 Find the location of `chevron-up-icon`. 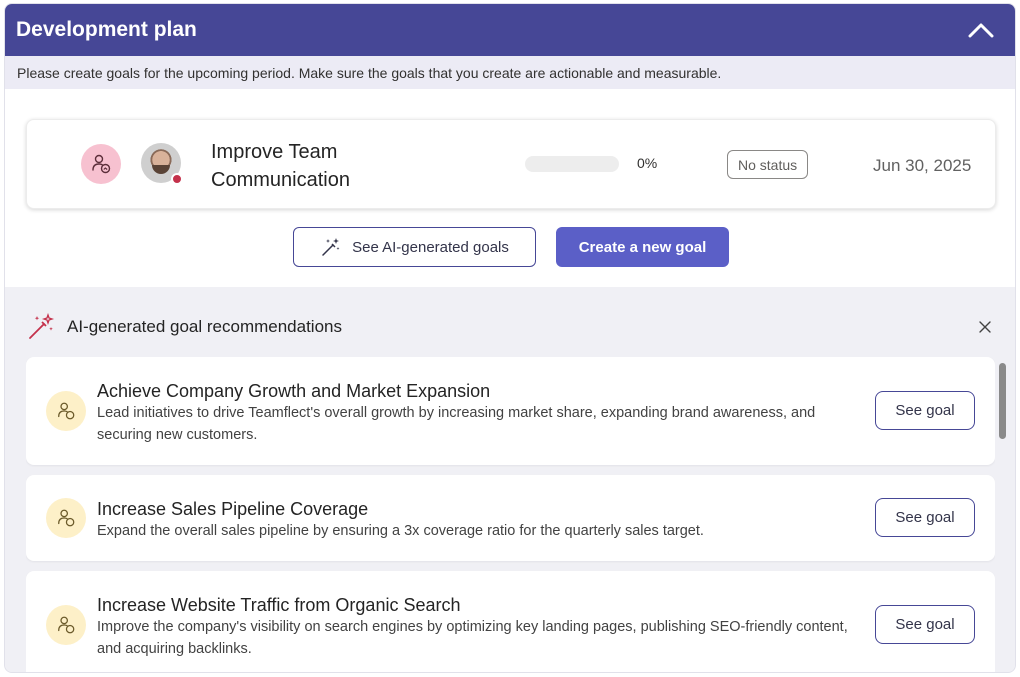

chevron-up-icon is located at coordinates (981, 30).